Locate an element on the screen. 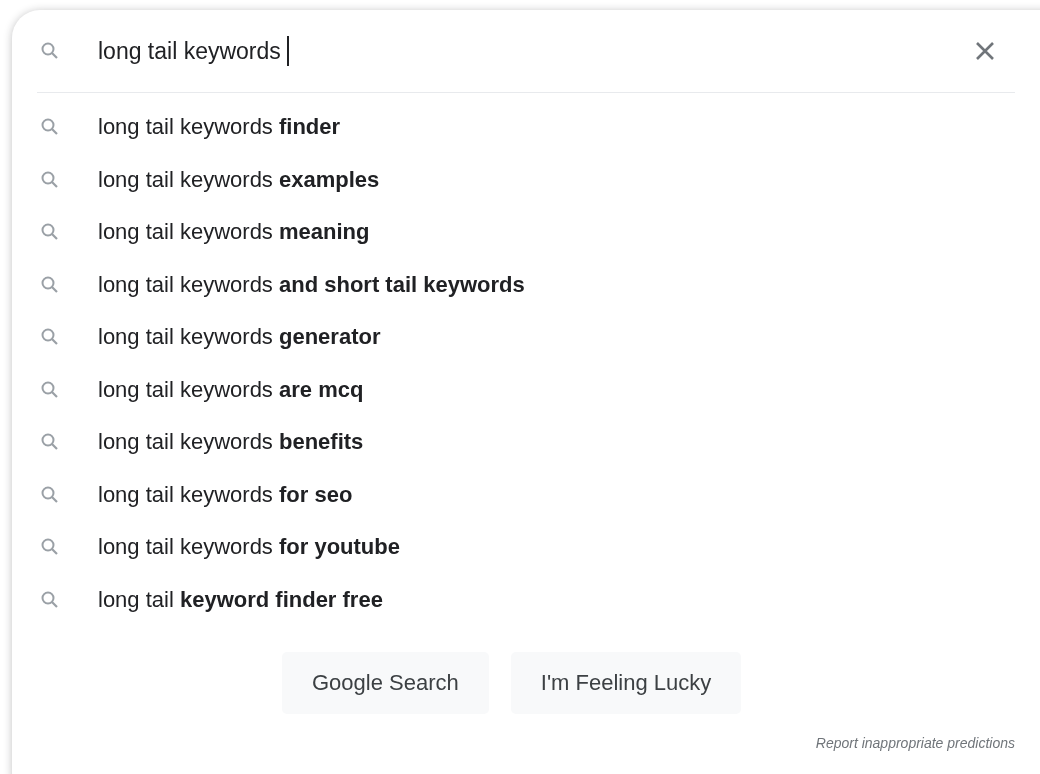  suggestion-item: long tail keywords generator is located at coordinates (362, 337).